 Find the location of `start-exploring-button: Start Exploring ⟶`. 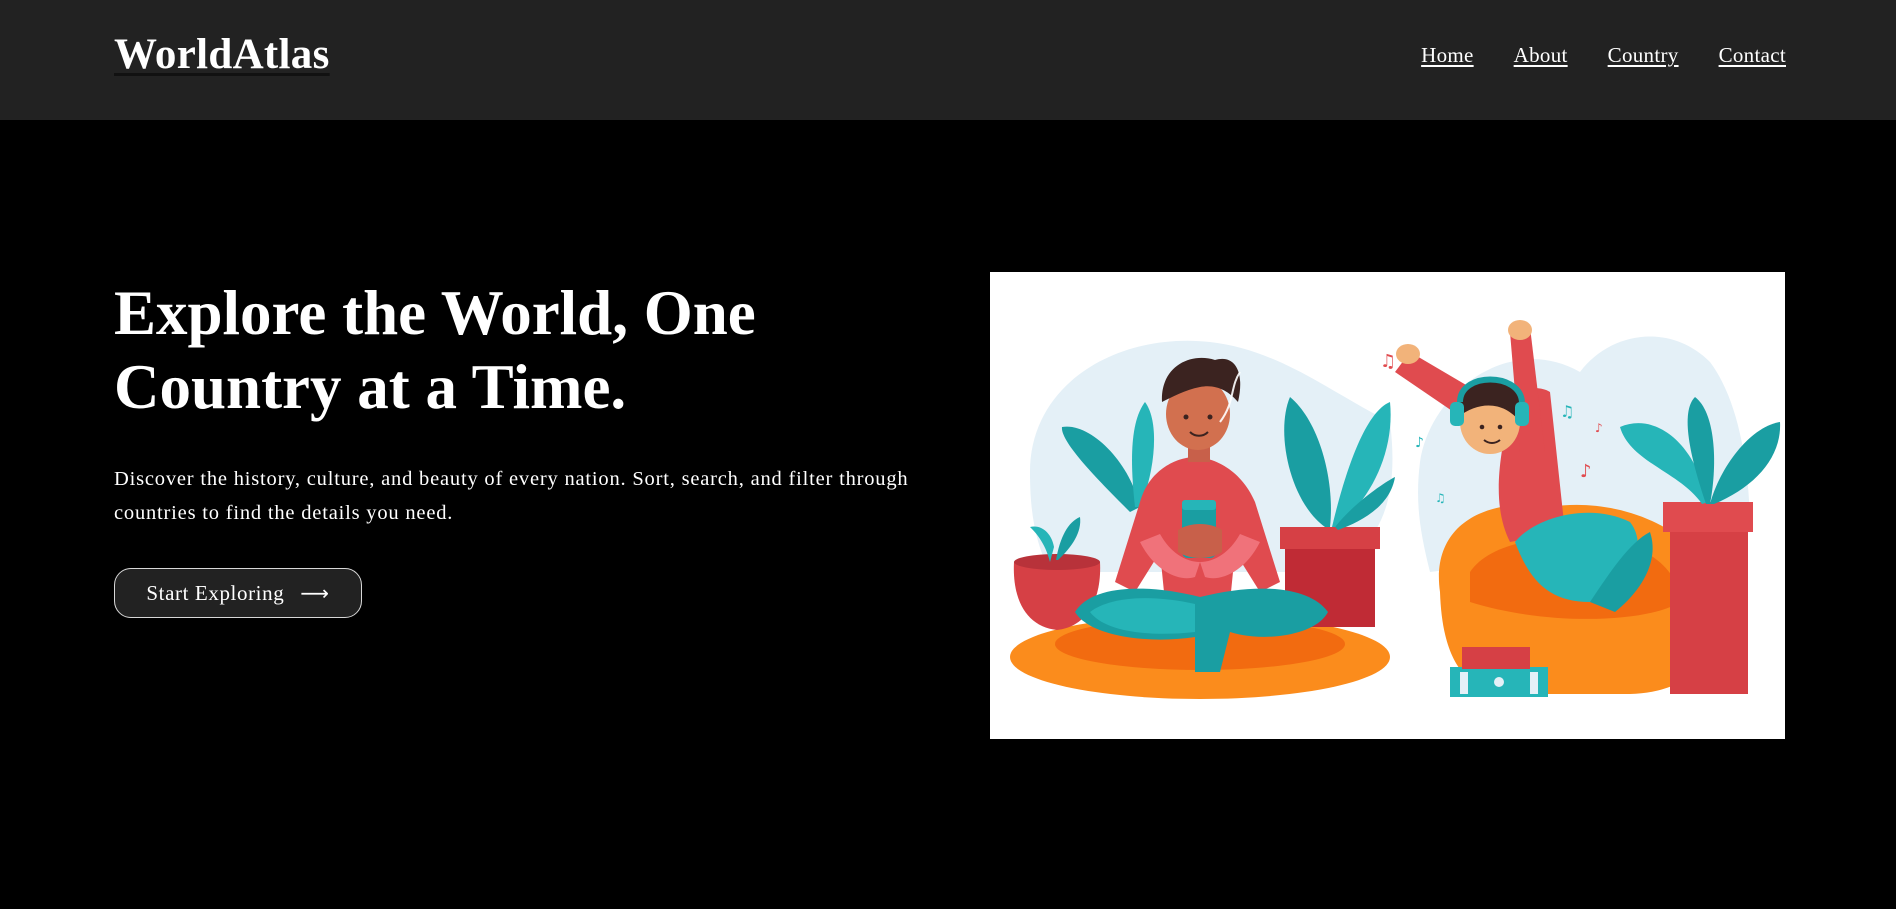

start-exploring-button: Start Exploring ⟶ is located at coordinates (238, 593).